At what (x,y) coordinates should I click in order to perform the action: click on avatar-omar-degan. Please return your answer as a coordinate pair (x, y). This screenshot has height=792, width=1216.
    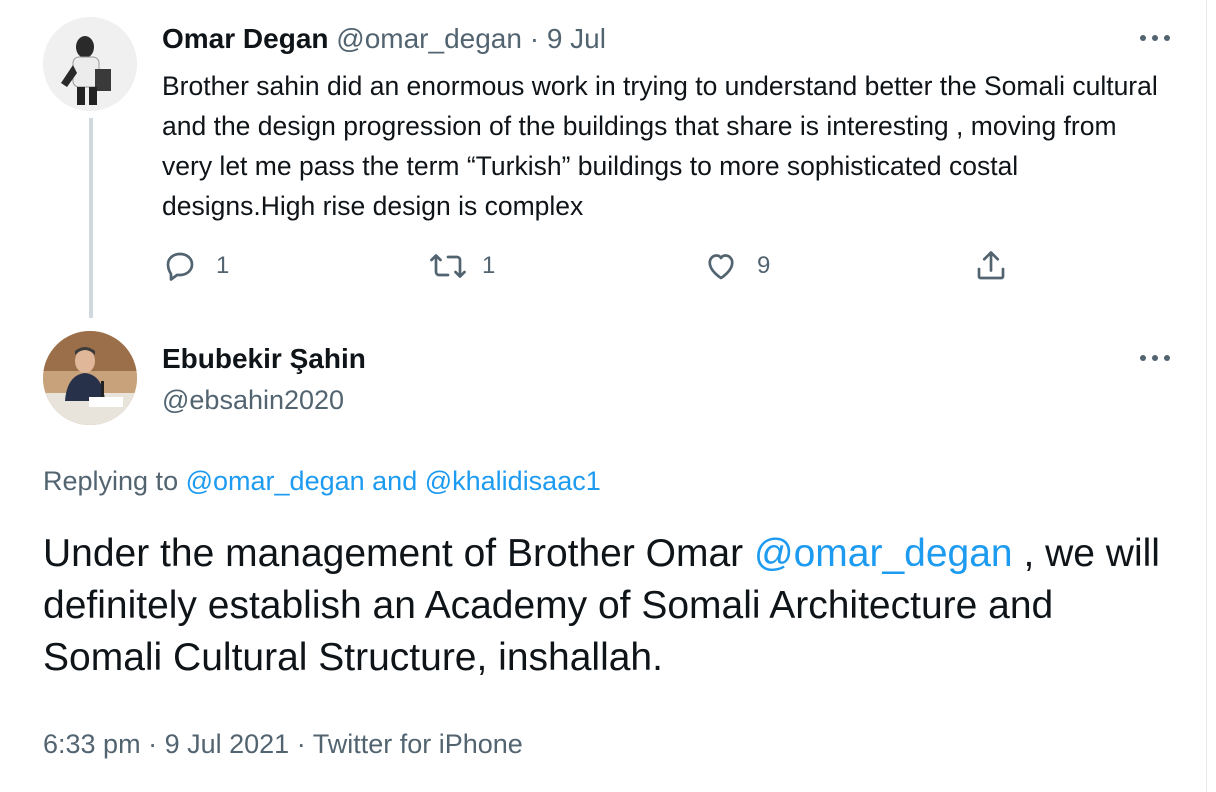
    Looking at the image, I should click on (90, 64).